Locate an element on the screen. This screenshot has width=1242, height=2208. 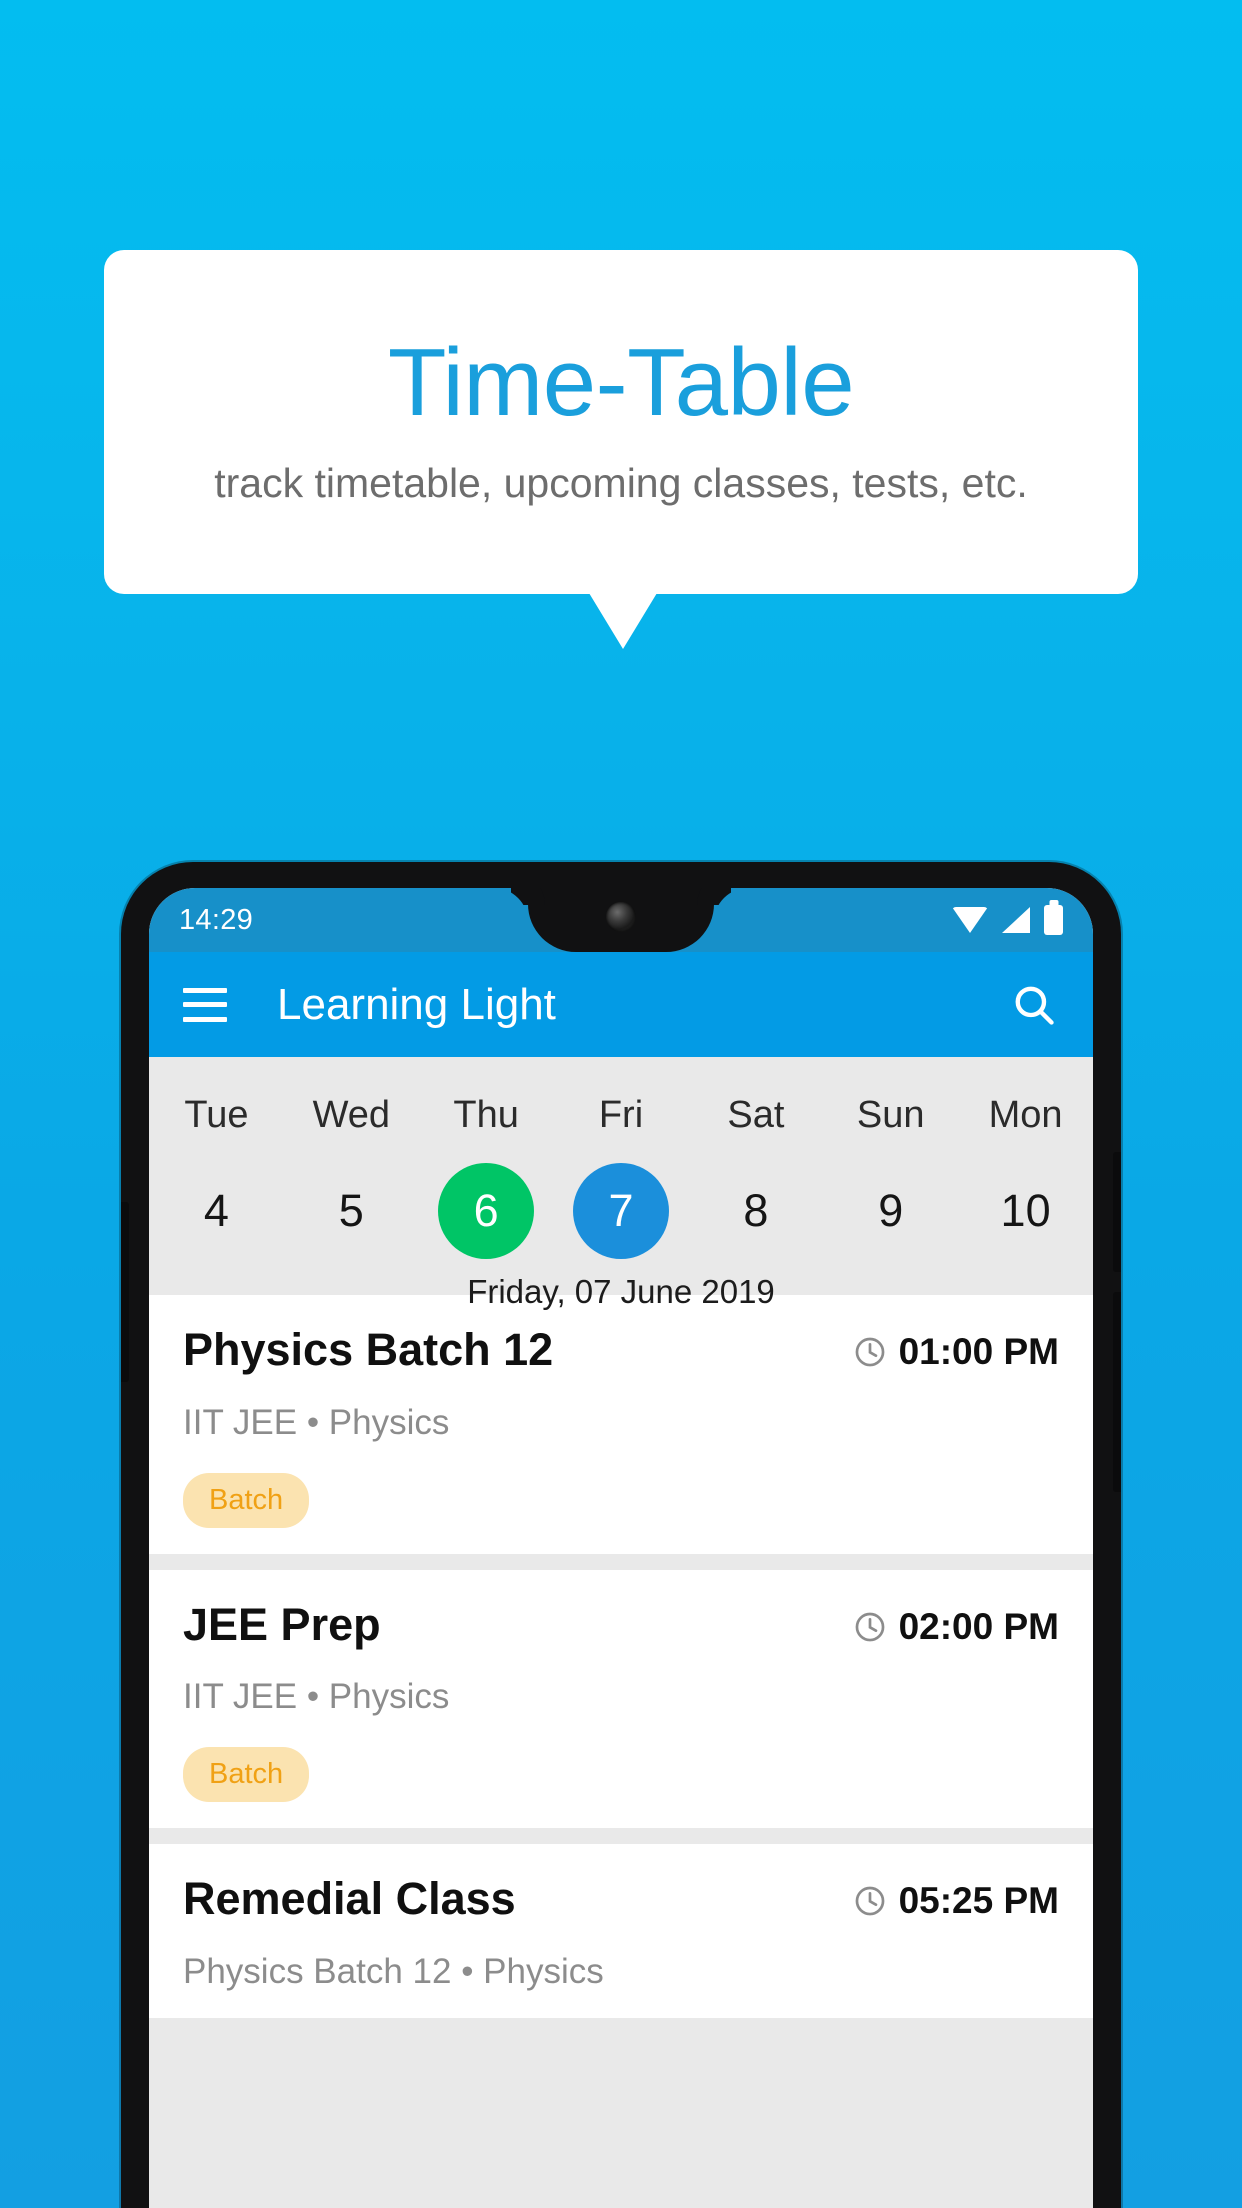
day-number: 9 is located at coordinates (891, 1210).